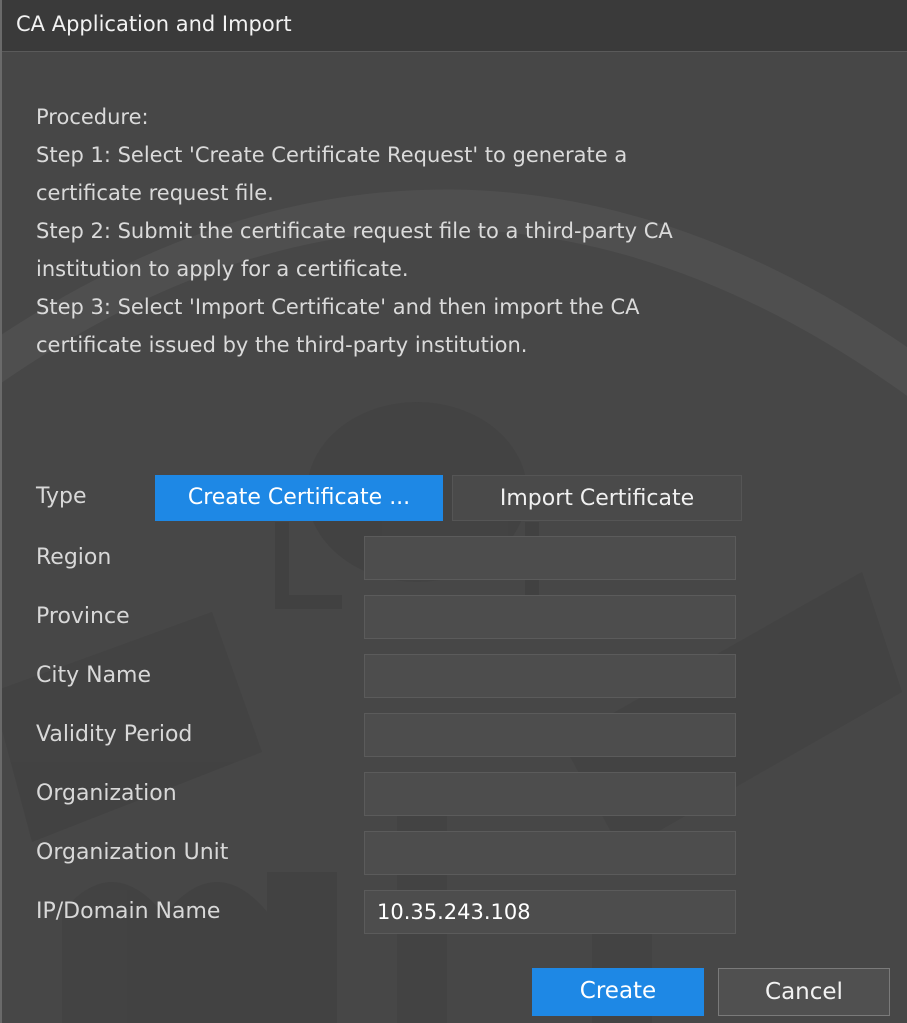  I want to click on validity-period-input, so click(550, 735).